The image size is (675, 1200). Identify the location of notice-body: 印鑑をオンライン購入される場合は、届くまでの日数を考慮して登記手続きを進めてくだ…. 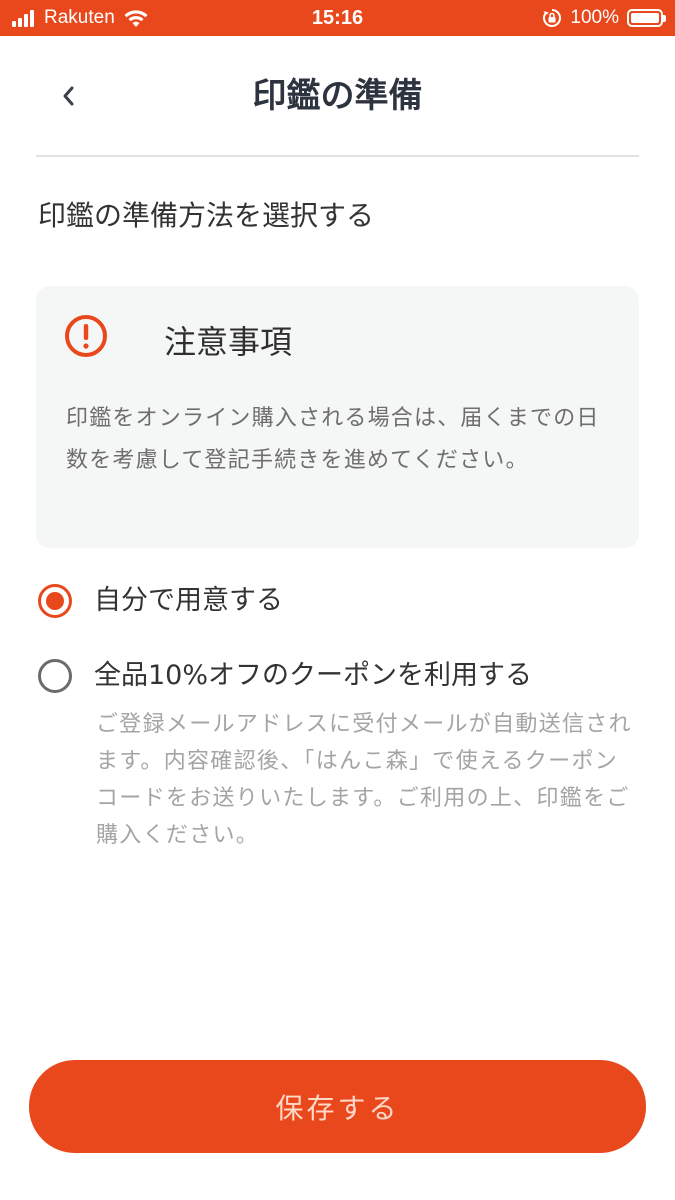
(333, 439).